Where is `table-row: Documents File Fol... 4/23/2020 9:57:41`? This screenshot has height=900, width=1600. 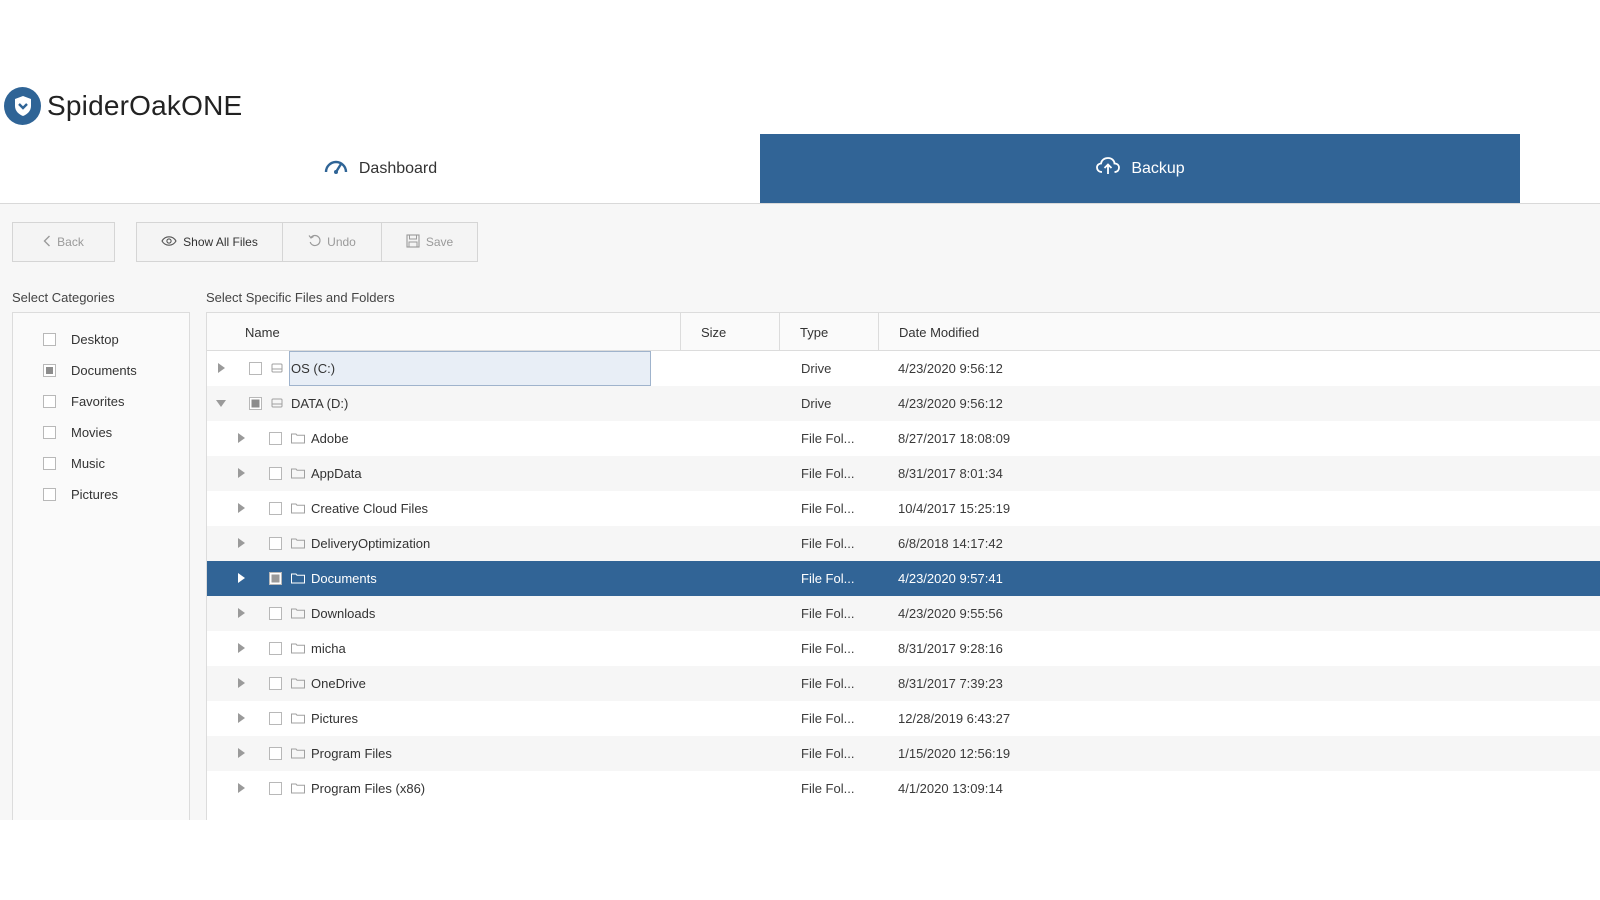
table-row: Documents File Fol... 4/23/2020 9:57:41 is located at coordinates (903, 578).